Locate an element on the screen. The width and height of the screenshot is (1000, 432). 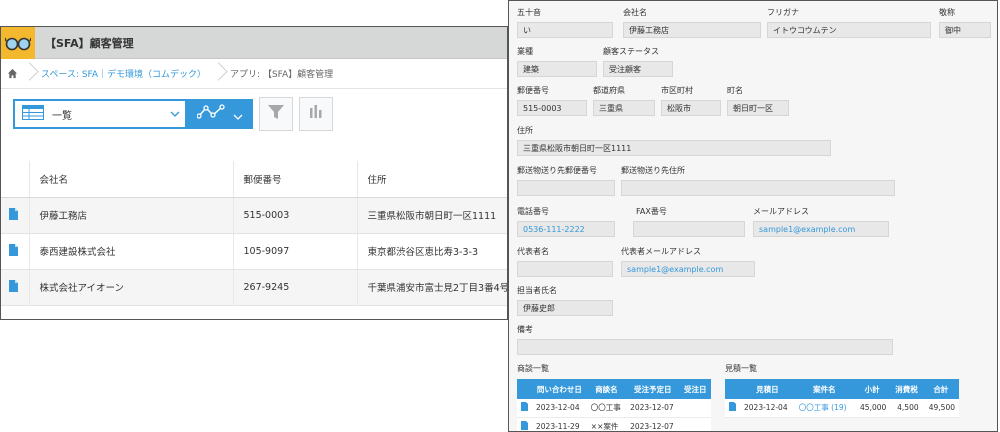
table-header-row: 会社名 郵便番号 住所 is located at coordinates (254, 179).